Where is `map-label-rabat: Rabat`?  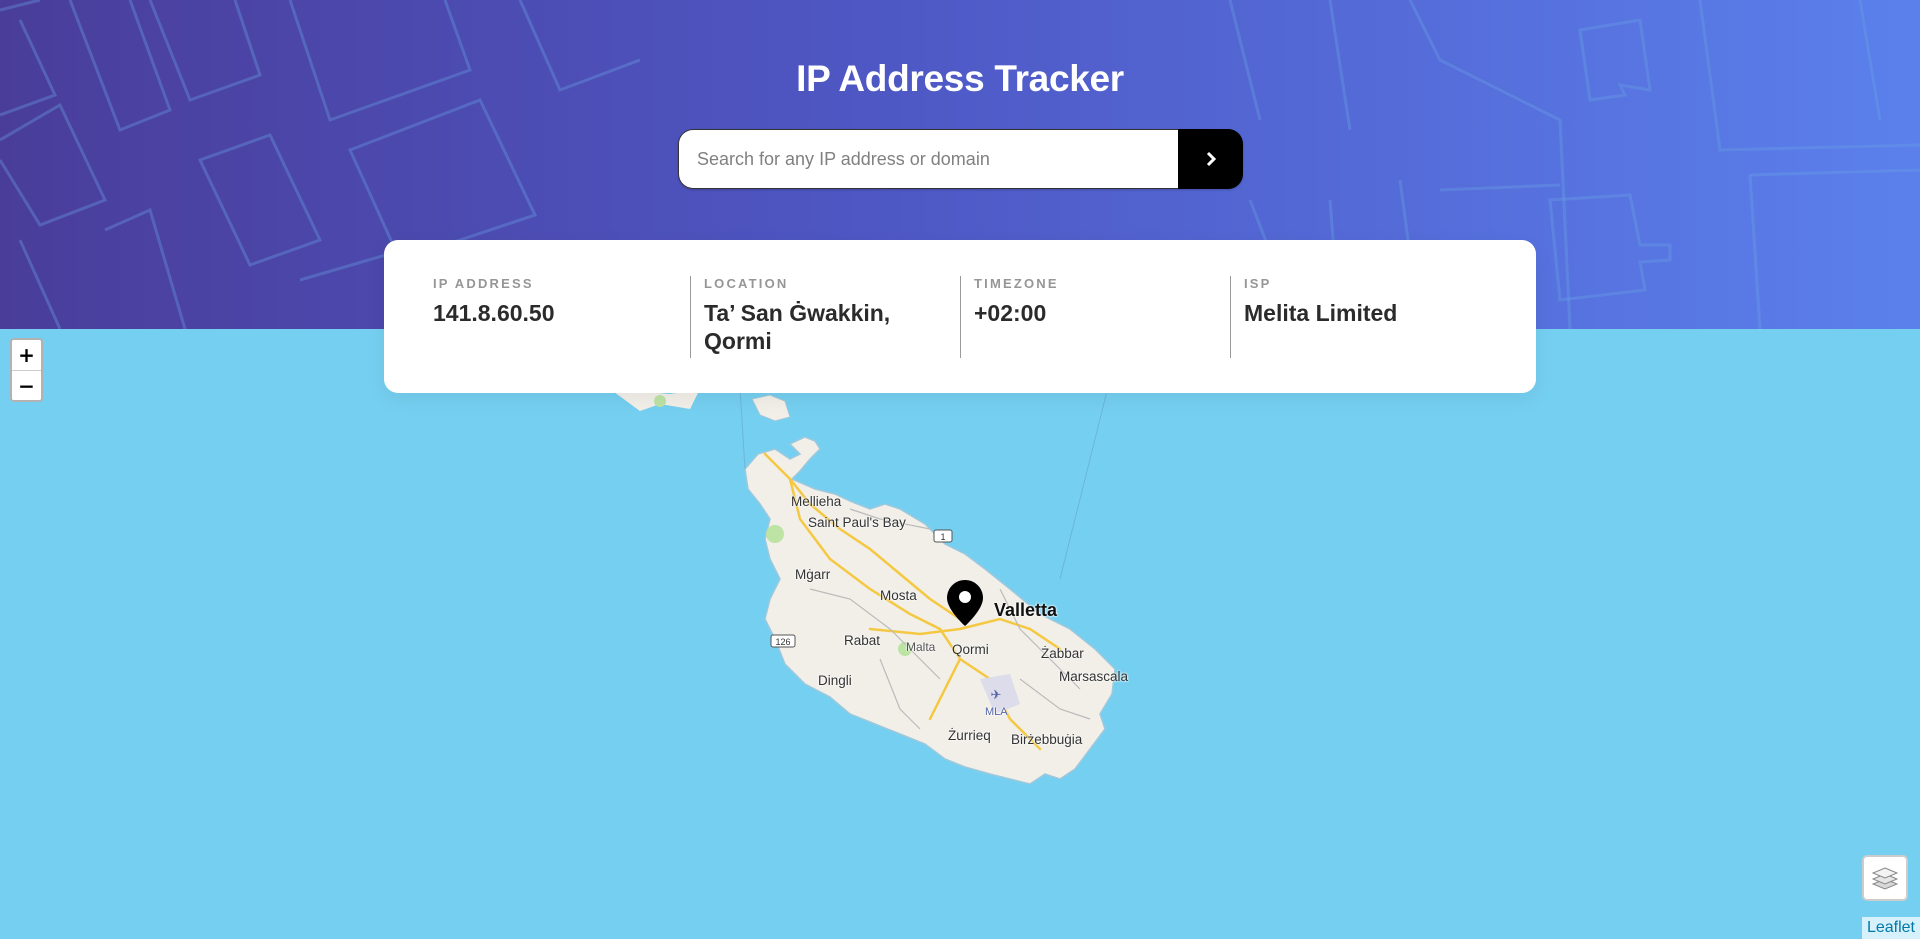
map-label-rabat: Rabat is located at coordinates (862, 640).